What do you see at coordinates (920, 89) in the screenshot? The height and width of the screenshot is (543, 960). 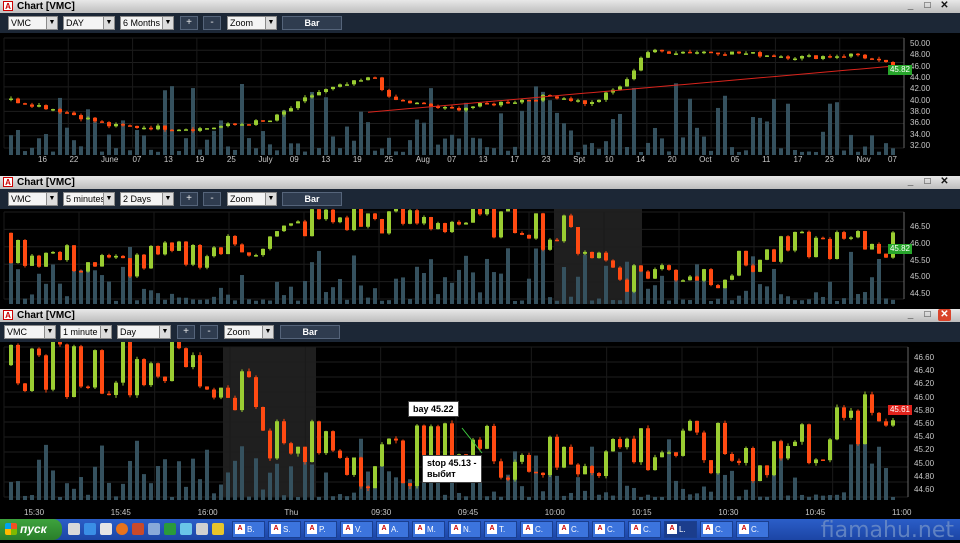 I see `price-axis-label: 42.00` at bounding box center [920, 89].